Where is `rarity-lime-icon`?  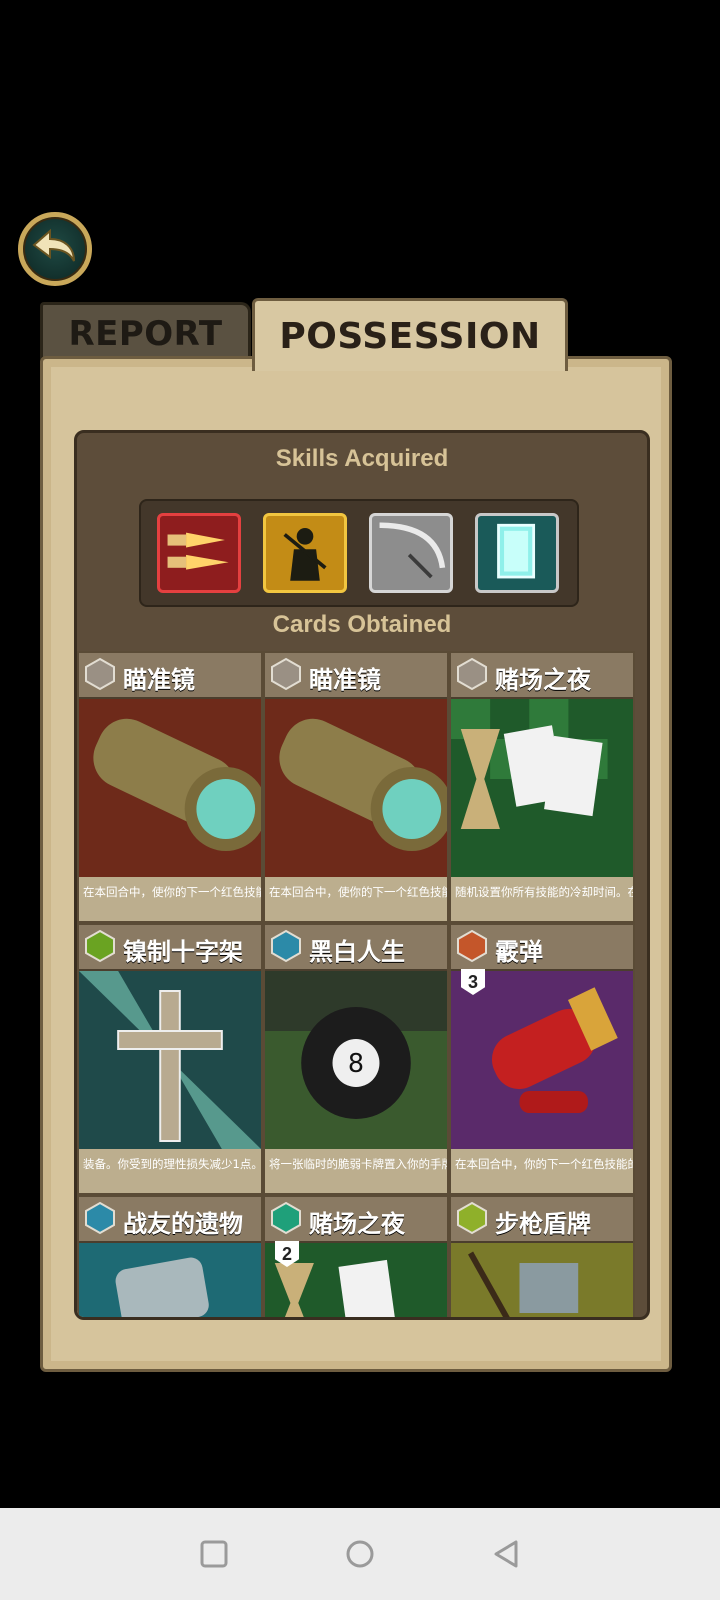
rarity-lime-icon is located at coordinates (472, 1218).